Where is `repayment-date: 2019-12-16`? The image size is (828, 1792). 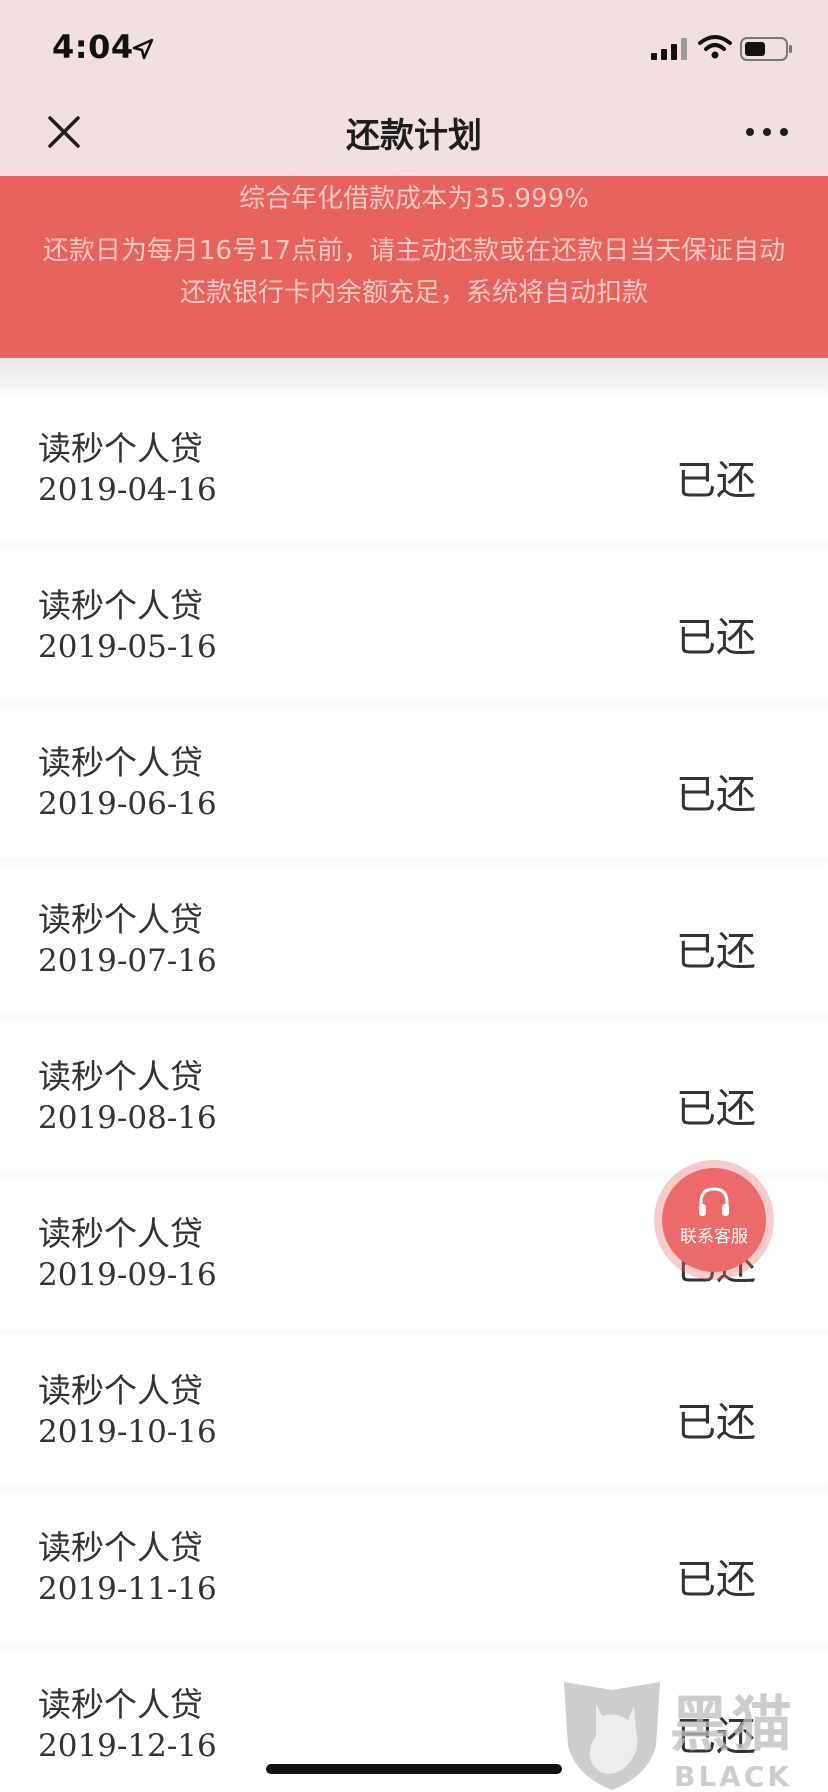
repayment-date: 2019-12-16 is located at coordinates (127, 1746).